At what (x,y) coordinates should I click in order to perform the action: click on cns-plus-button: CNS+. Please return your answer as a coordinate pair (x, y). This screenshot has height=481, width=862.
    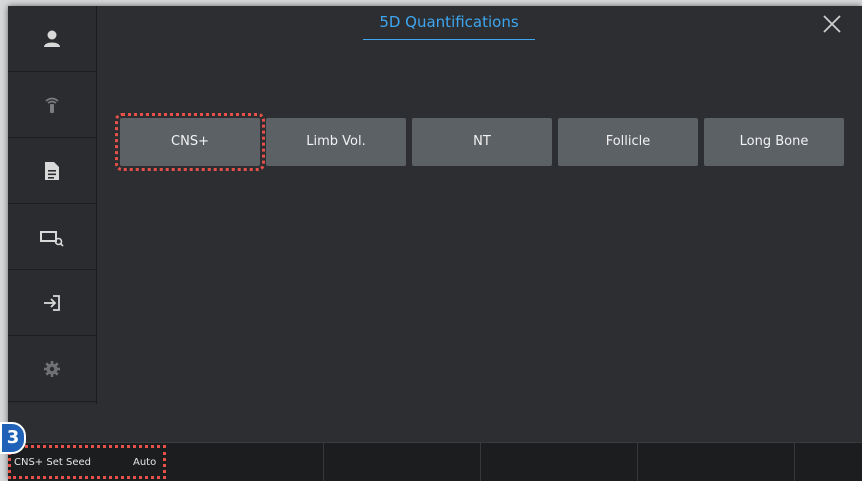
    Looking at the image, I should click on (190, 142).